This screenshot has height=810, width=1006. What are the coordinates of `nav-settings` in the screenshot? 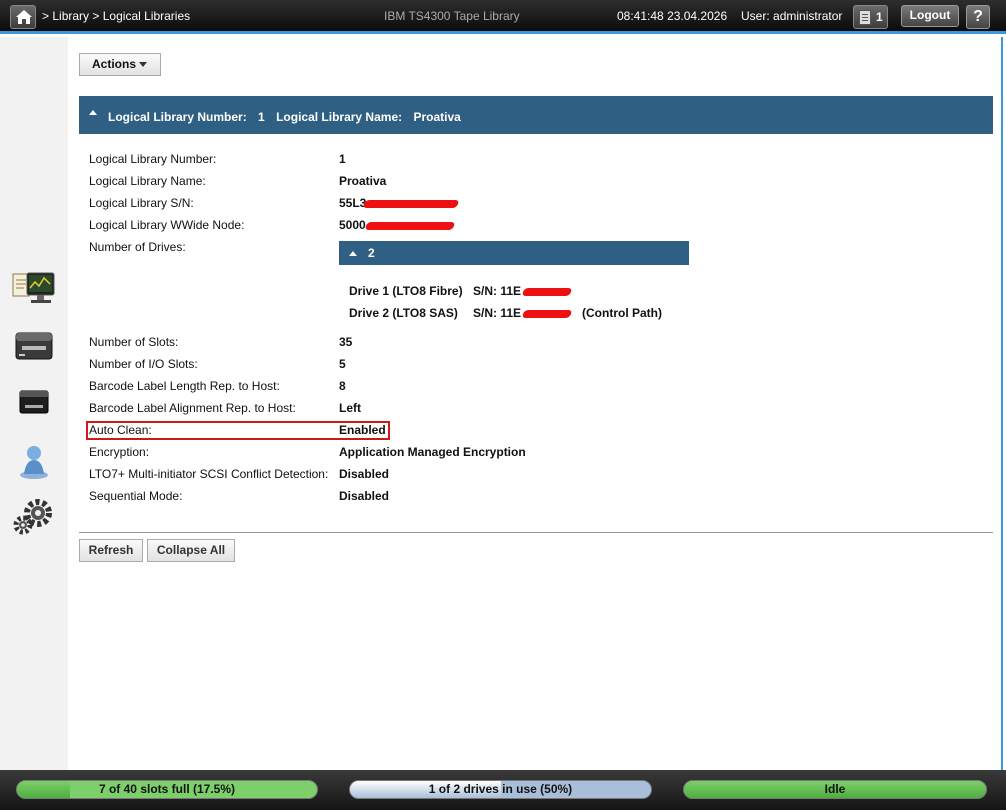 It's located at (33, 517).